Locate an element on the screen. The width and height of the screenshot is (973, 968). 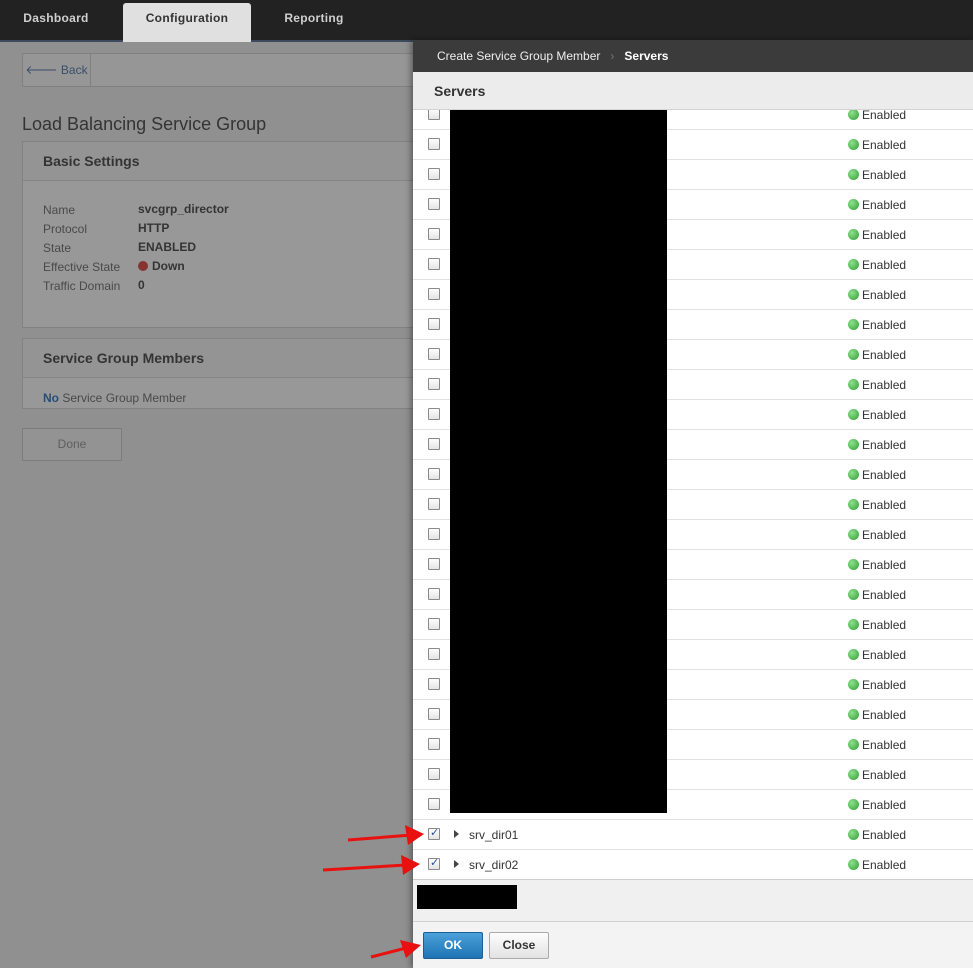
server-row: srv_dir01 Enabled is located at coordinates (693, 835).